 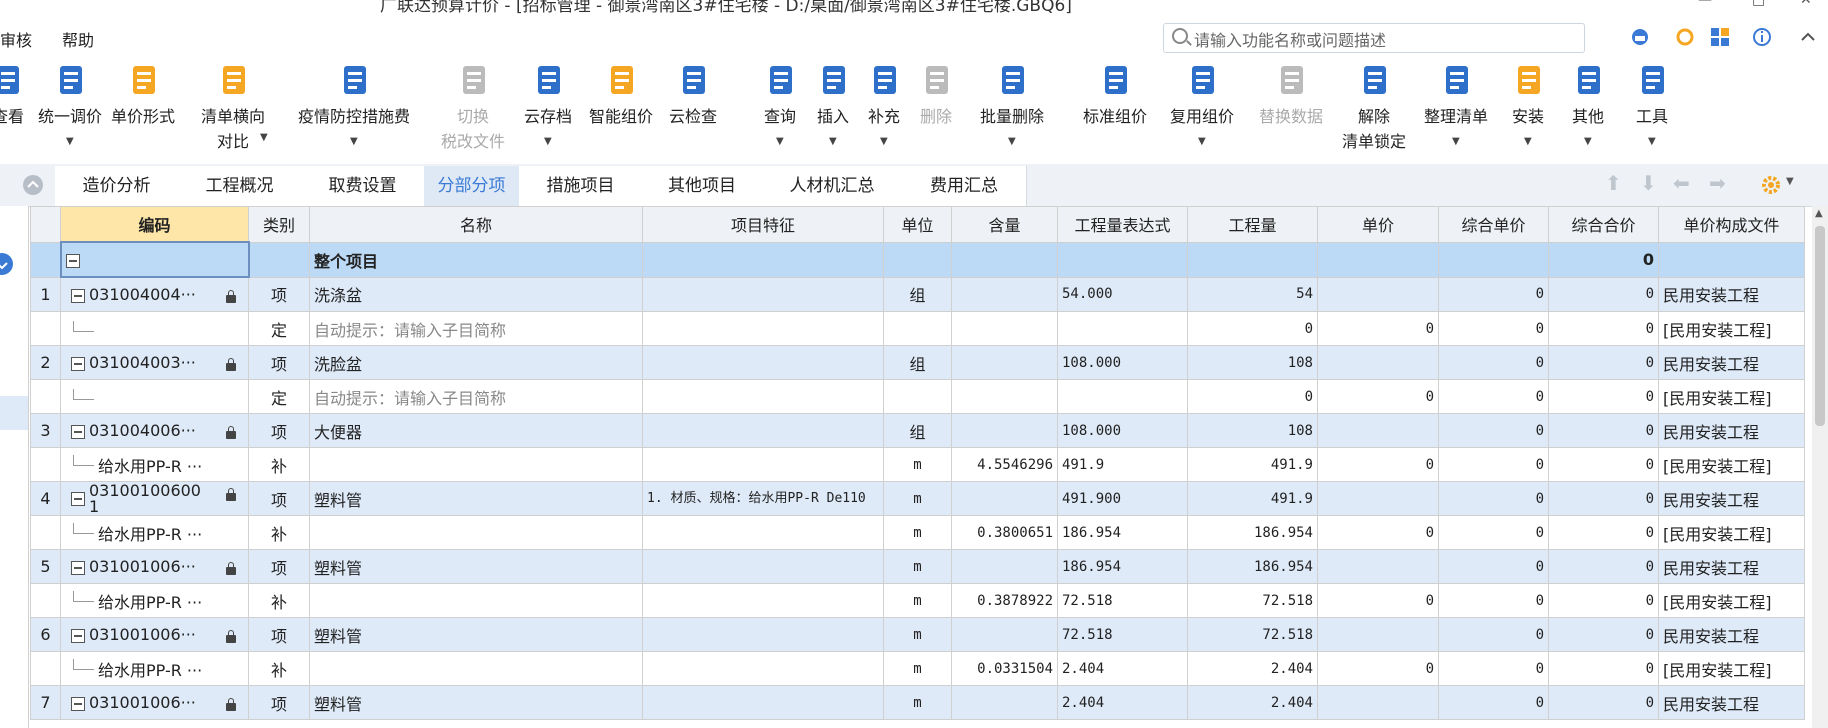 What do you see at coordinates (476, 224) in the screenshot?
I see `col-header-name: 名称` at bounding box center [476, 224].